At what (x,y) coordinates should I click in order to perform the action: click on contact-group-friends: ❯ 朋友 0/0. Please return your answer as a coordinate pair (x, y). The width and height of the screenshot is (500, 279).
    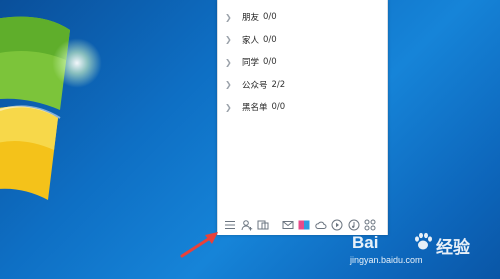
    Looking at the image, I should click on (302, 17).